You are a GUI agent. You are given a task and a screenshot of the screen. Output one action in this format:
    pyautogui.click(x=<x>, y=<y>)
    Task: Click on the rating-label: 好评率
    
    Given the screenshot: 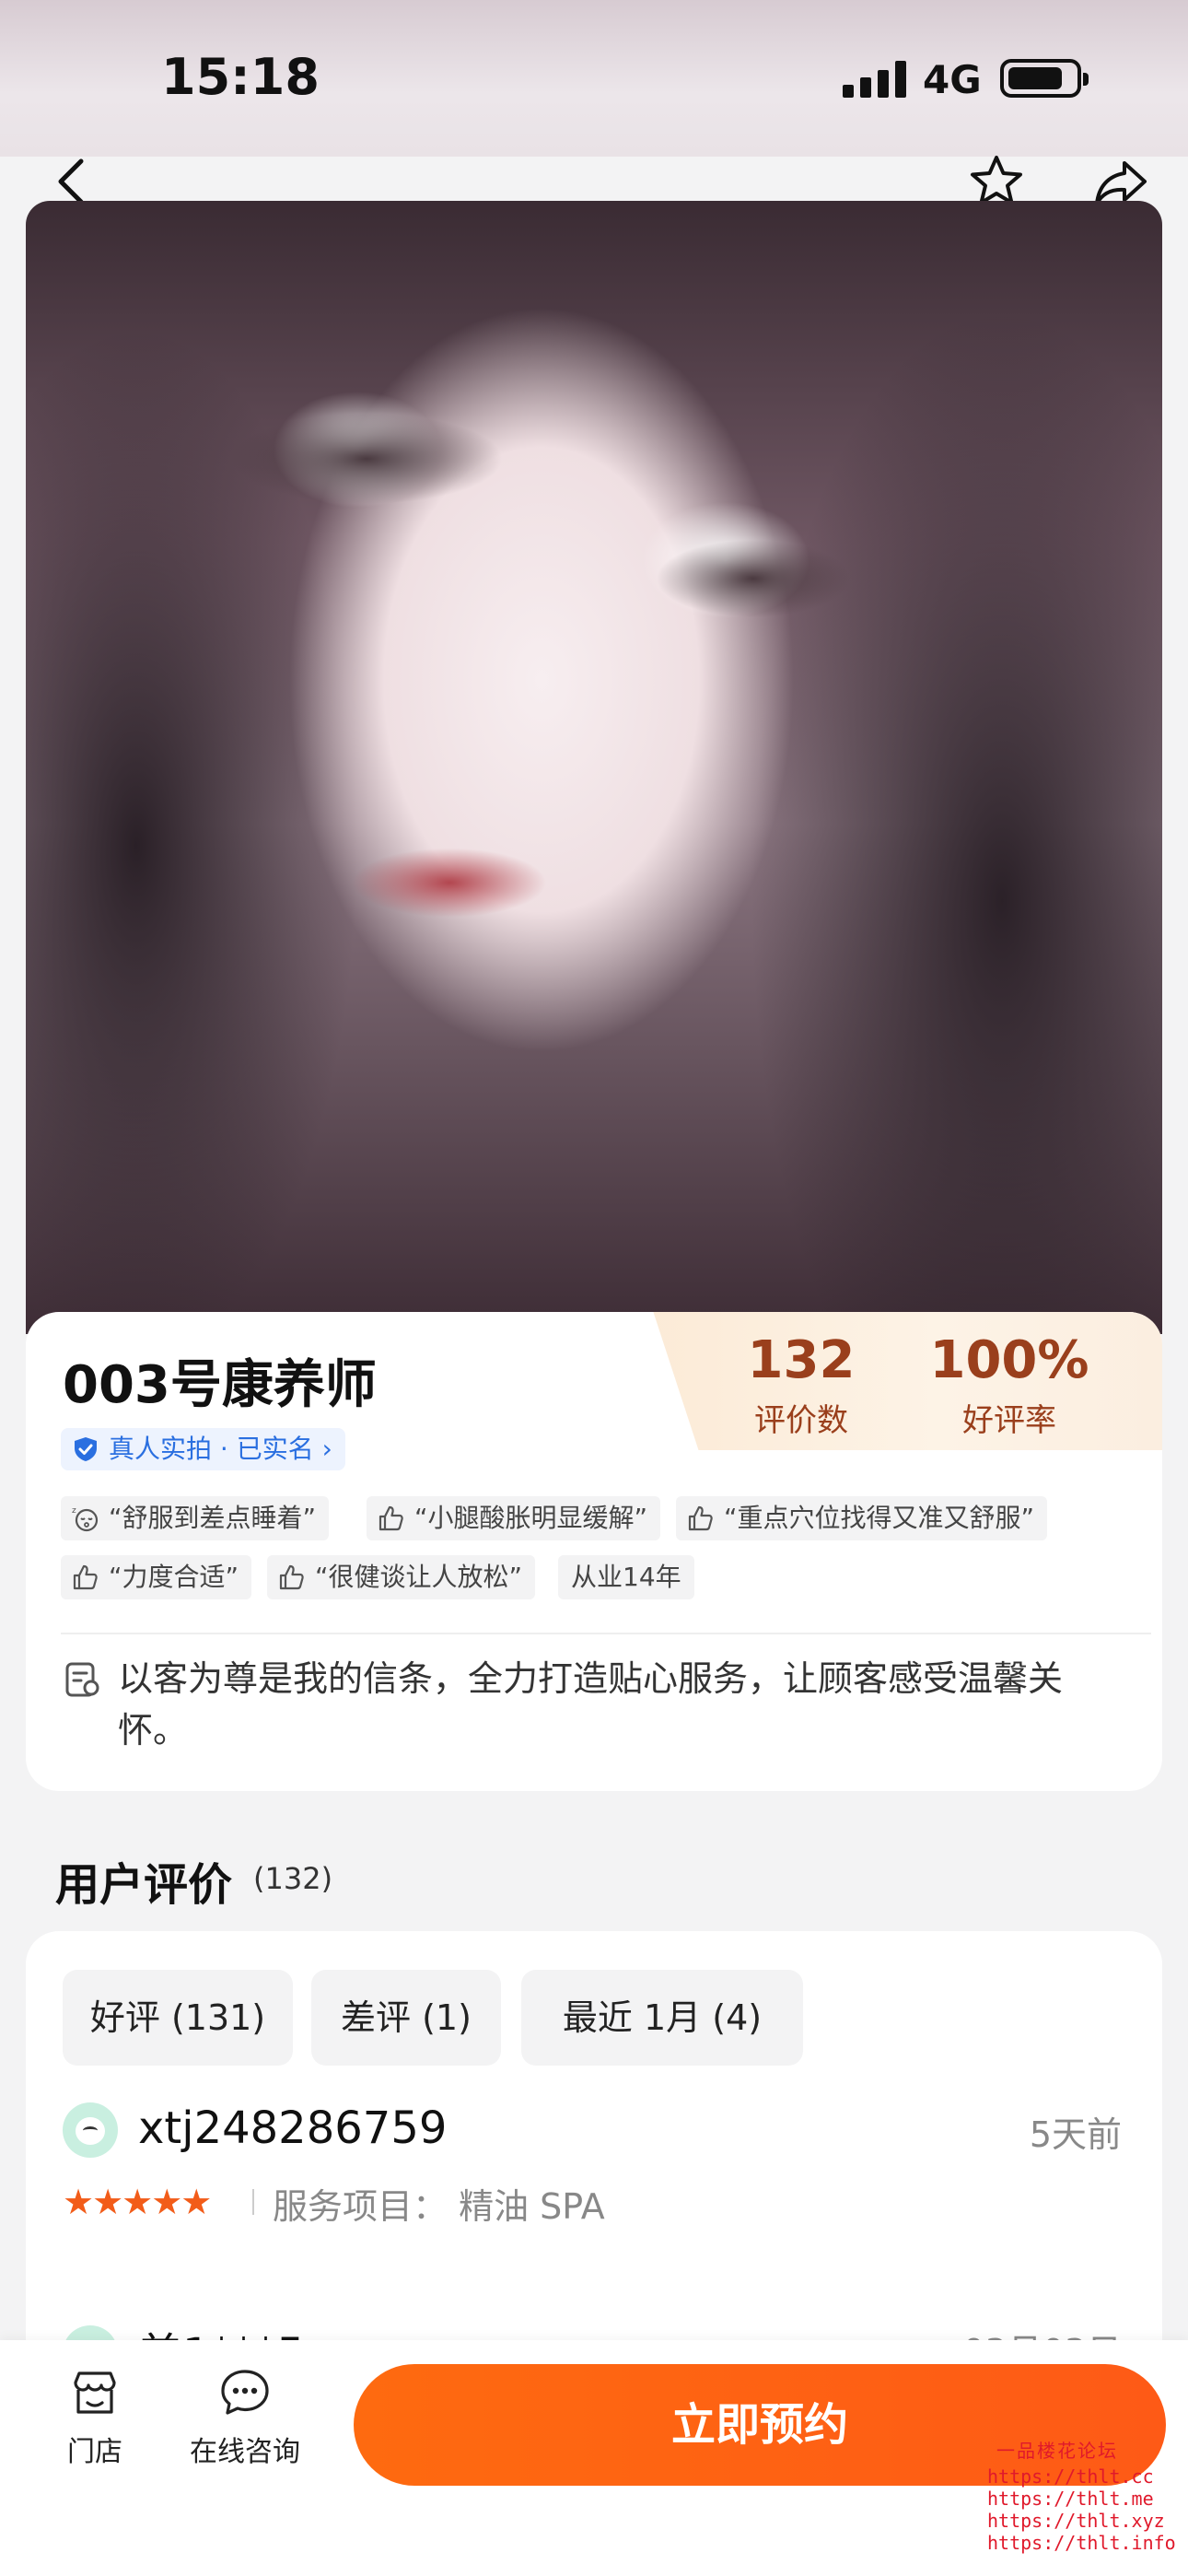 What is the action you would take?
    pyautogui.click(x=1009, y=1420)
    